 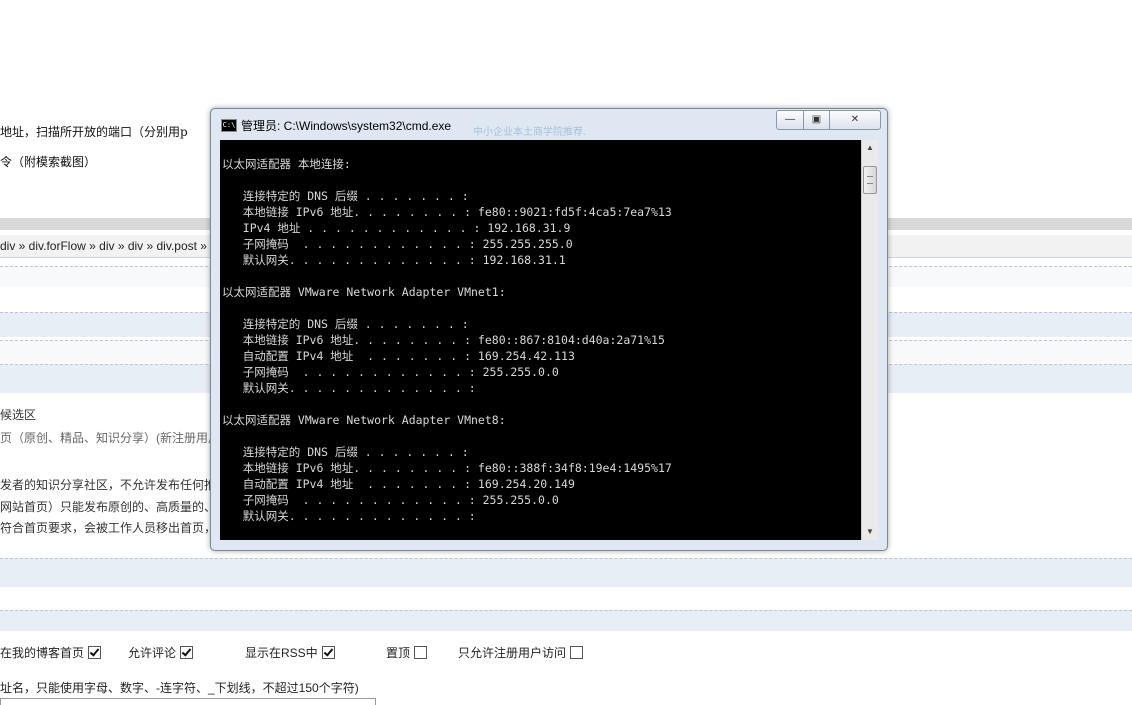 I want to click on maximize-button: ▣, so click(x=816, y=120).